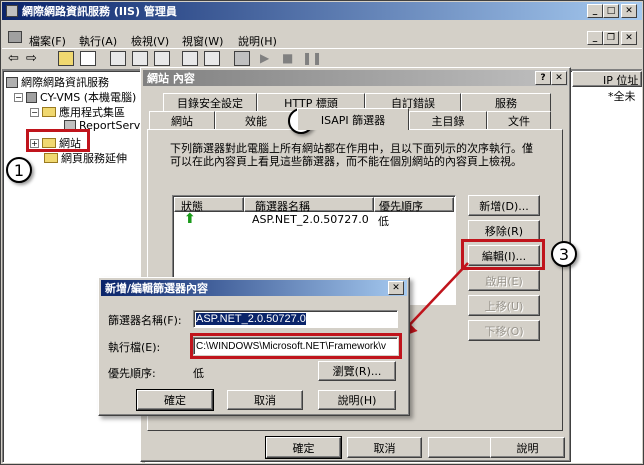  What do you see at coordinates (212, 58) in the screenshot?
I see `console-tree-icon` at bounding box center [212, 58].